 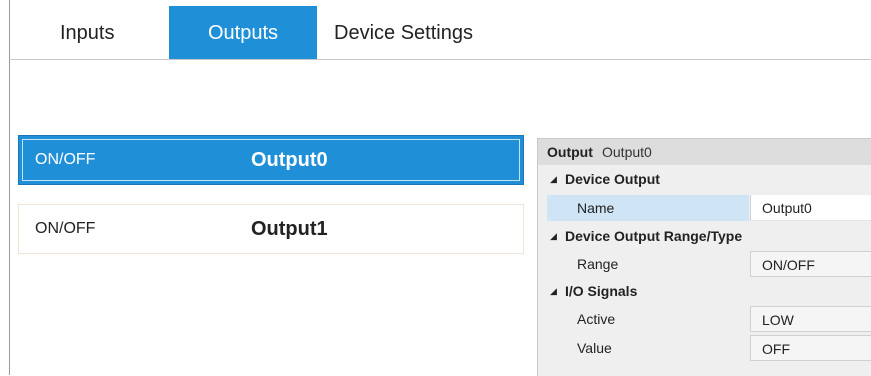 I want to click on property-value-value: OFF, so click(x=810, y=348).